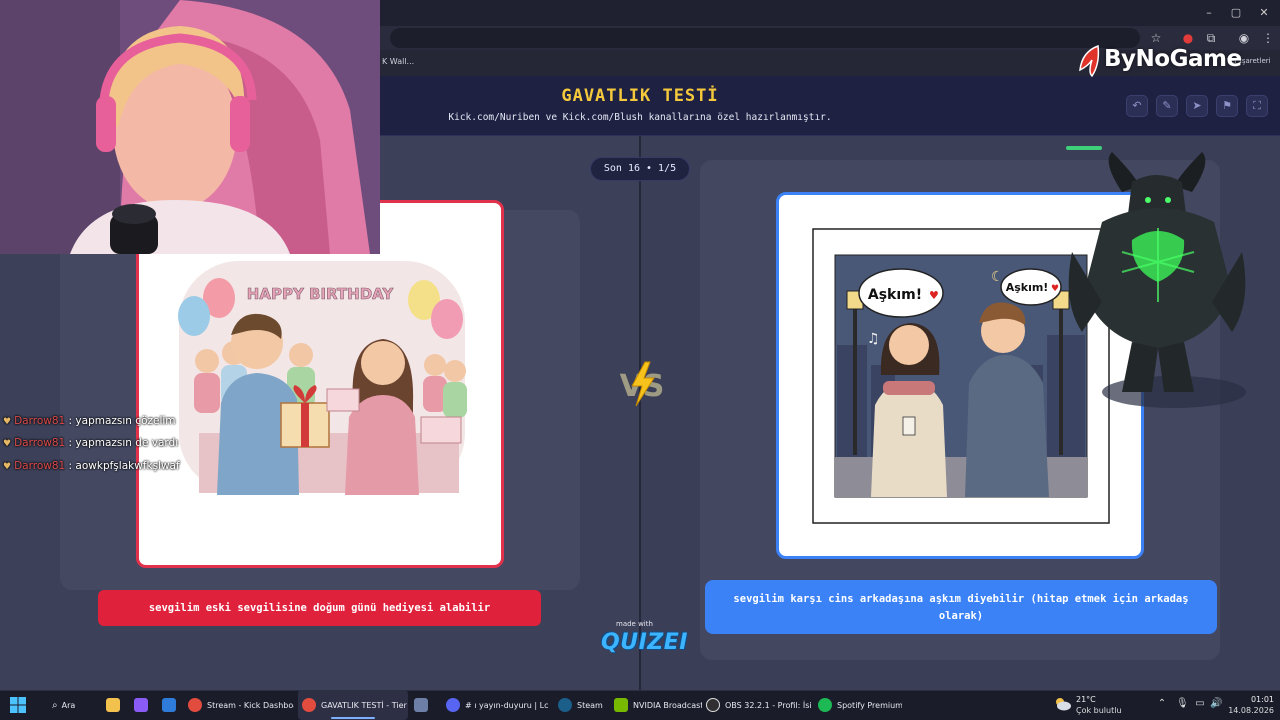  I want to click on clock-time: 01:01, so click(1254, 699).